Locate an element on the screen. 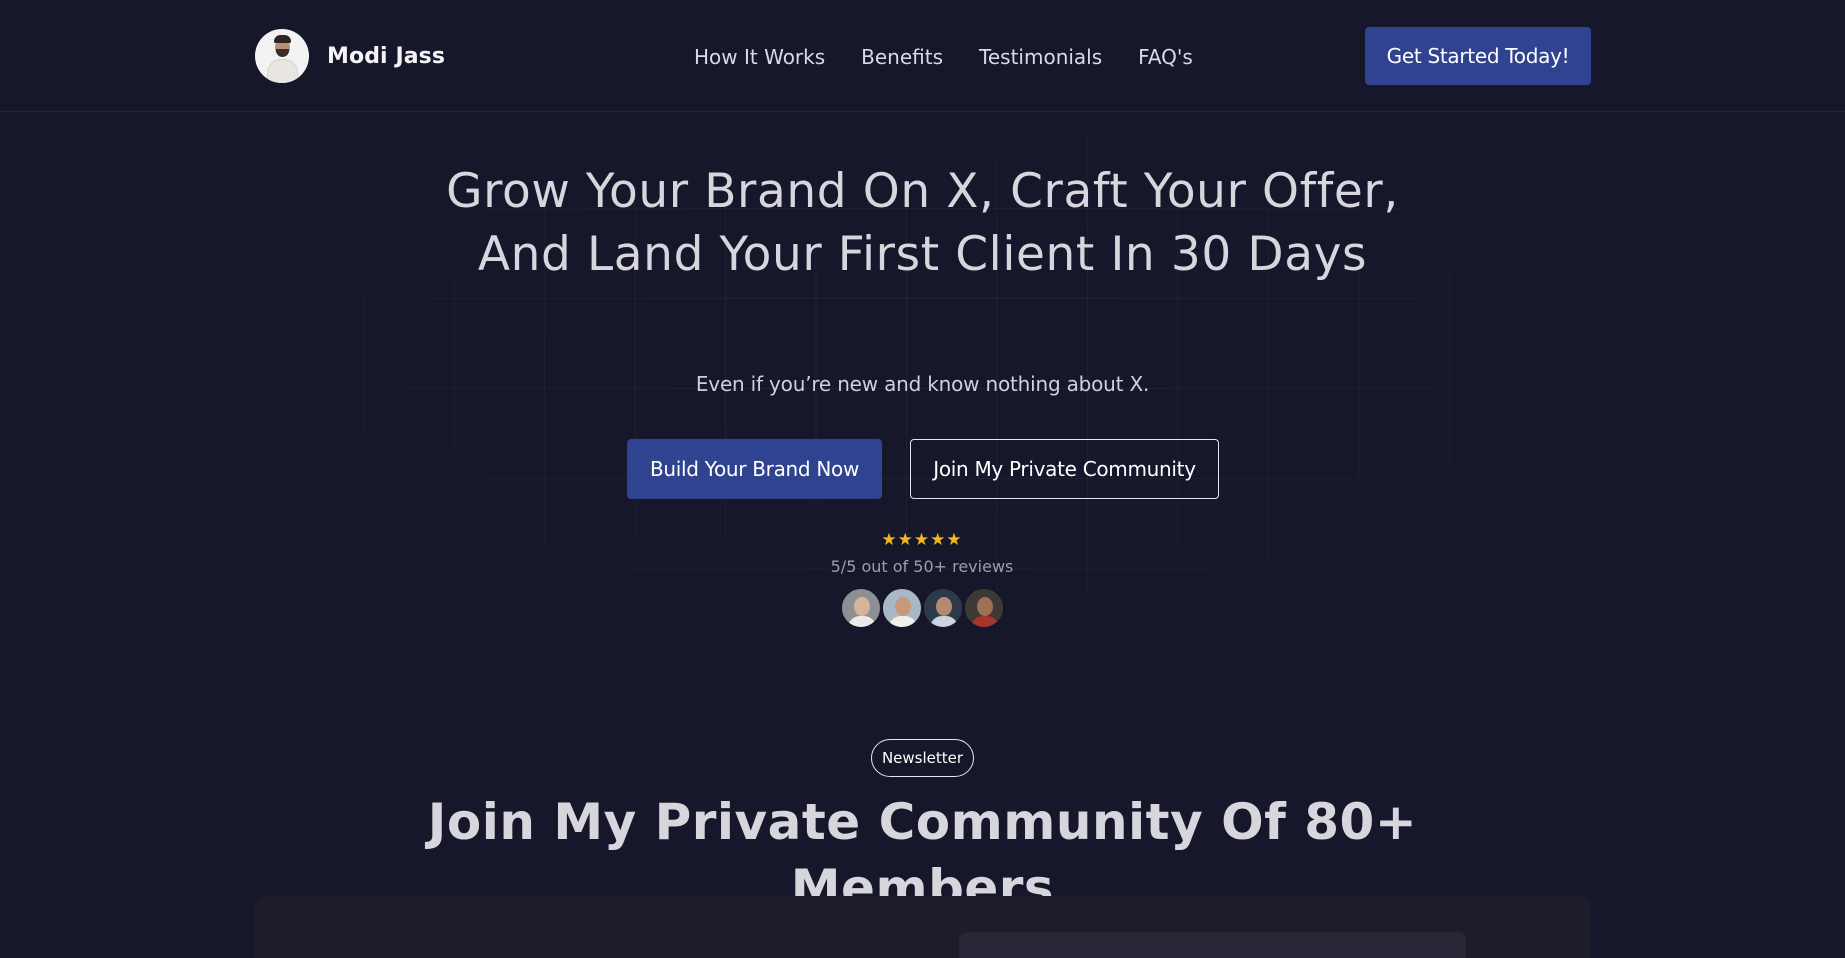 The width and height of the screenshot is (1845, 958). reviews-count: 5/5 out of 50+ reviews is located at coordinates (922, 566).